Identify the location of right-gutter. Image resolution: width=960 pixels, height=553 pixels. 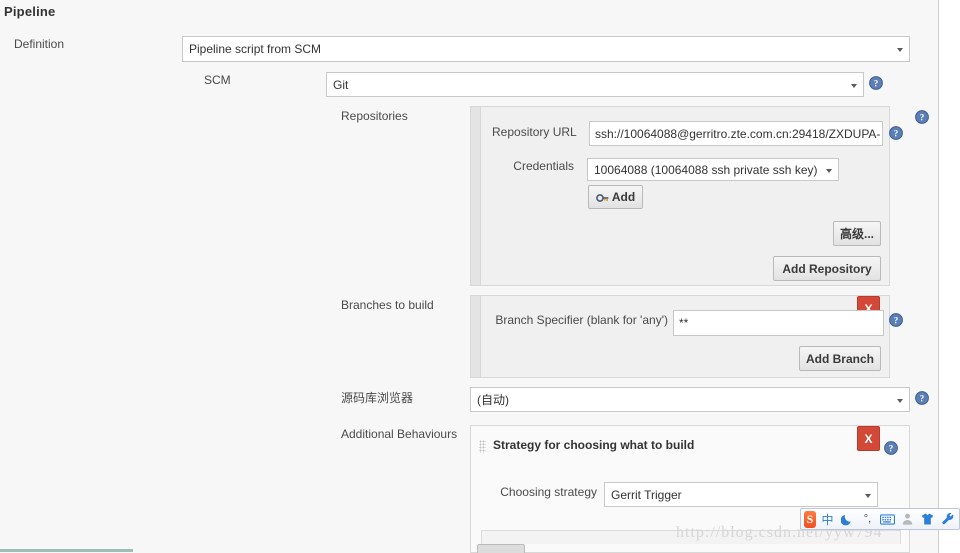
(949, 276).